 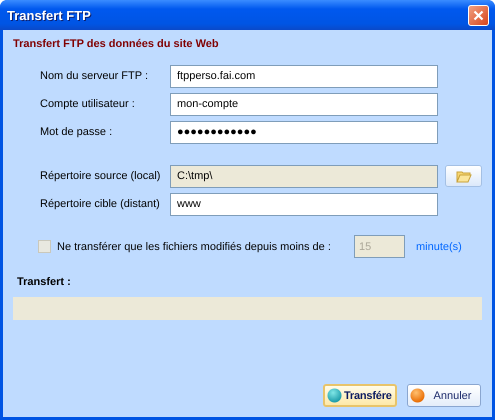 What do you see at coordinates (304, 204) in the screenshot?
I see `text-field: www` at bounding box center [304, 204].